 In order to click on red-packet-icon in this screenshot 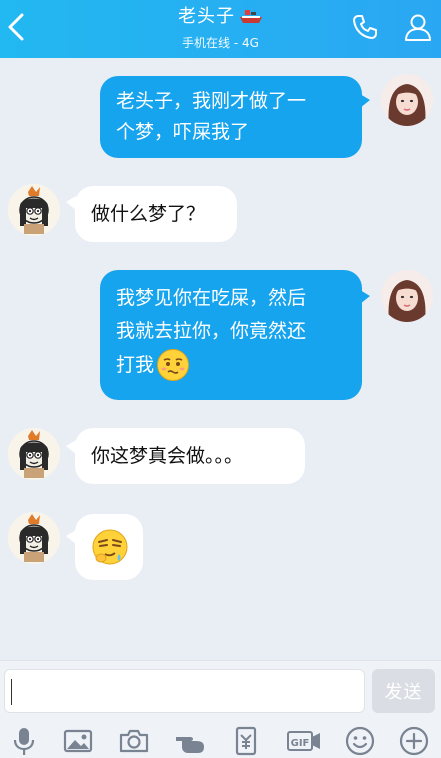, I will do `click(246, 741)`.